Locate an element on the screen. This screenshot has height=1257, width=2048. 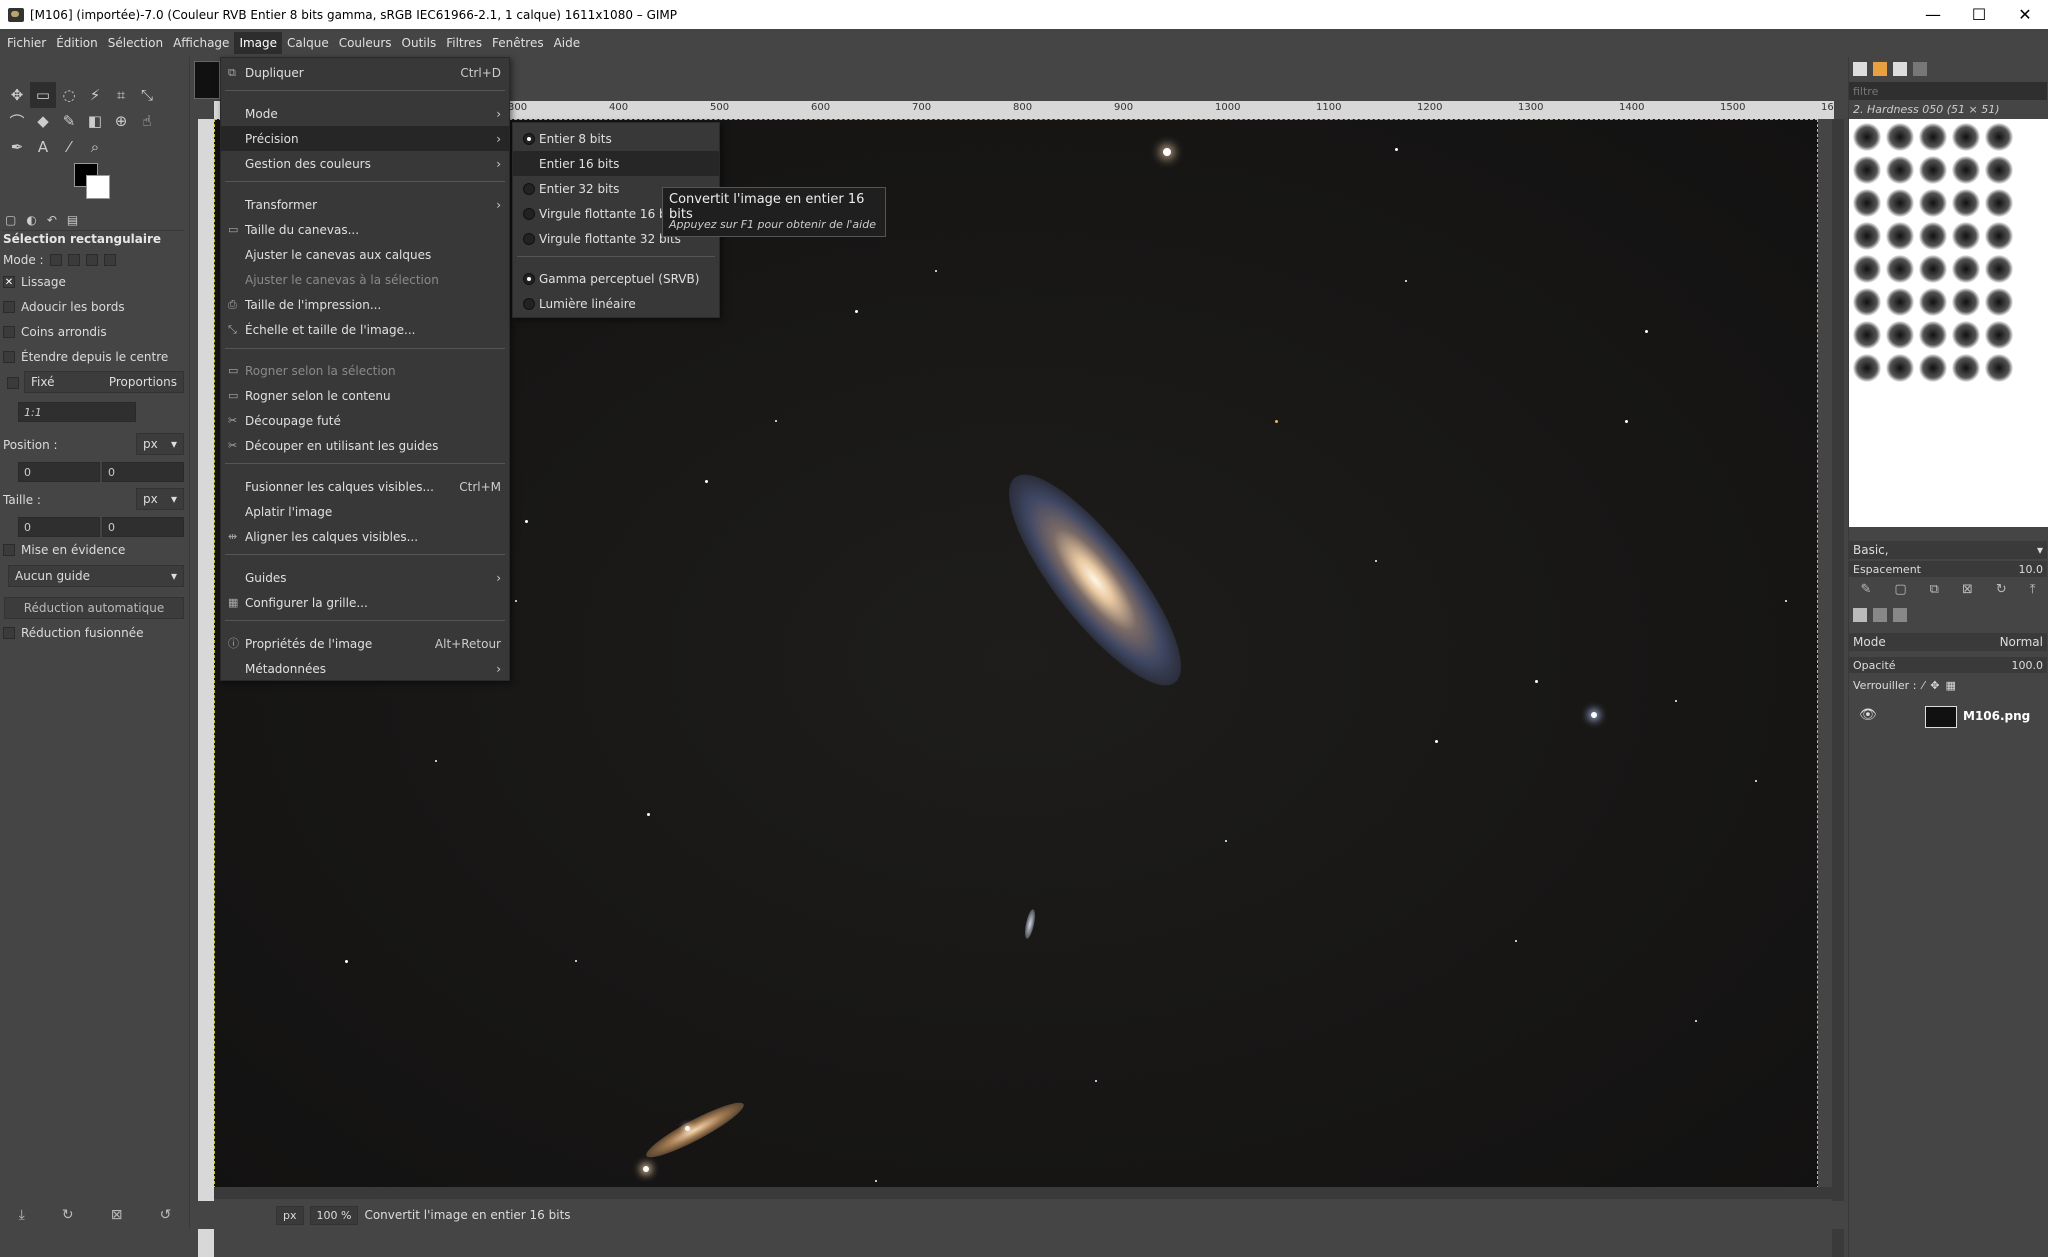
menu-item-guides: Guides › is located at coordinates (365, 577).